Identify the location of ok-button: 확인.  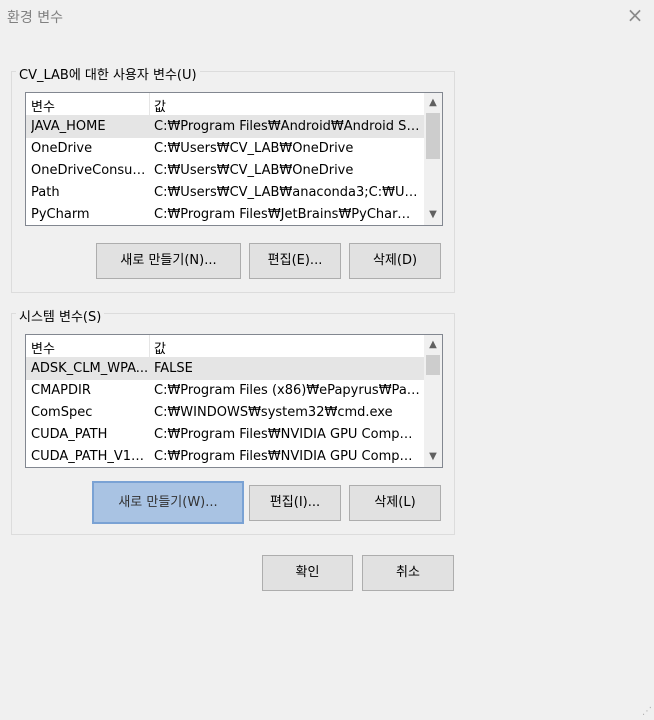
(307, 573).